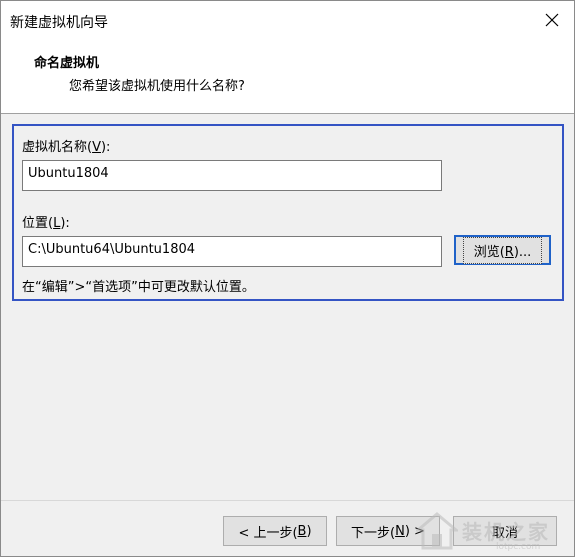 This screenshot has width=575, height=557. I want to click on house-logo-icon, so click(437, 531).